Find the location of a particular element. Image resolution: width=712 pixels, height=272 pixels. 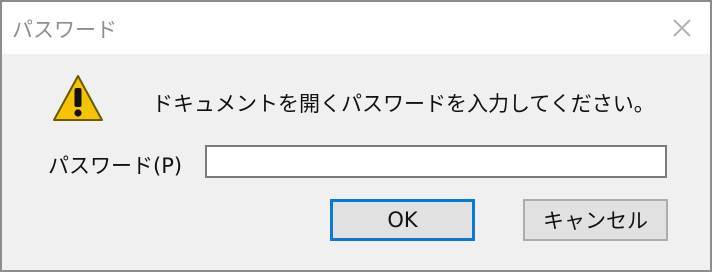

cancel-button-label: キャンセル is located at coordinates (595, 221).